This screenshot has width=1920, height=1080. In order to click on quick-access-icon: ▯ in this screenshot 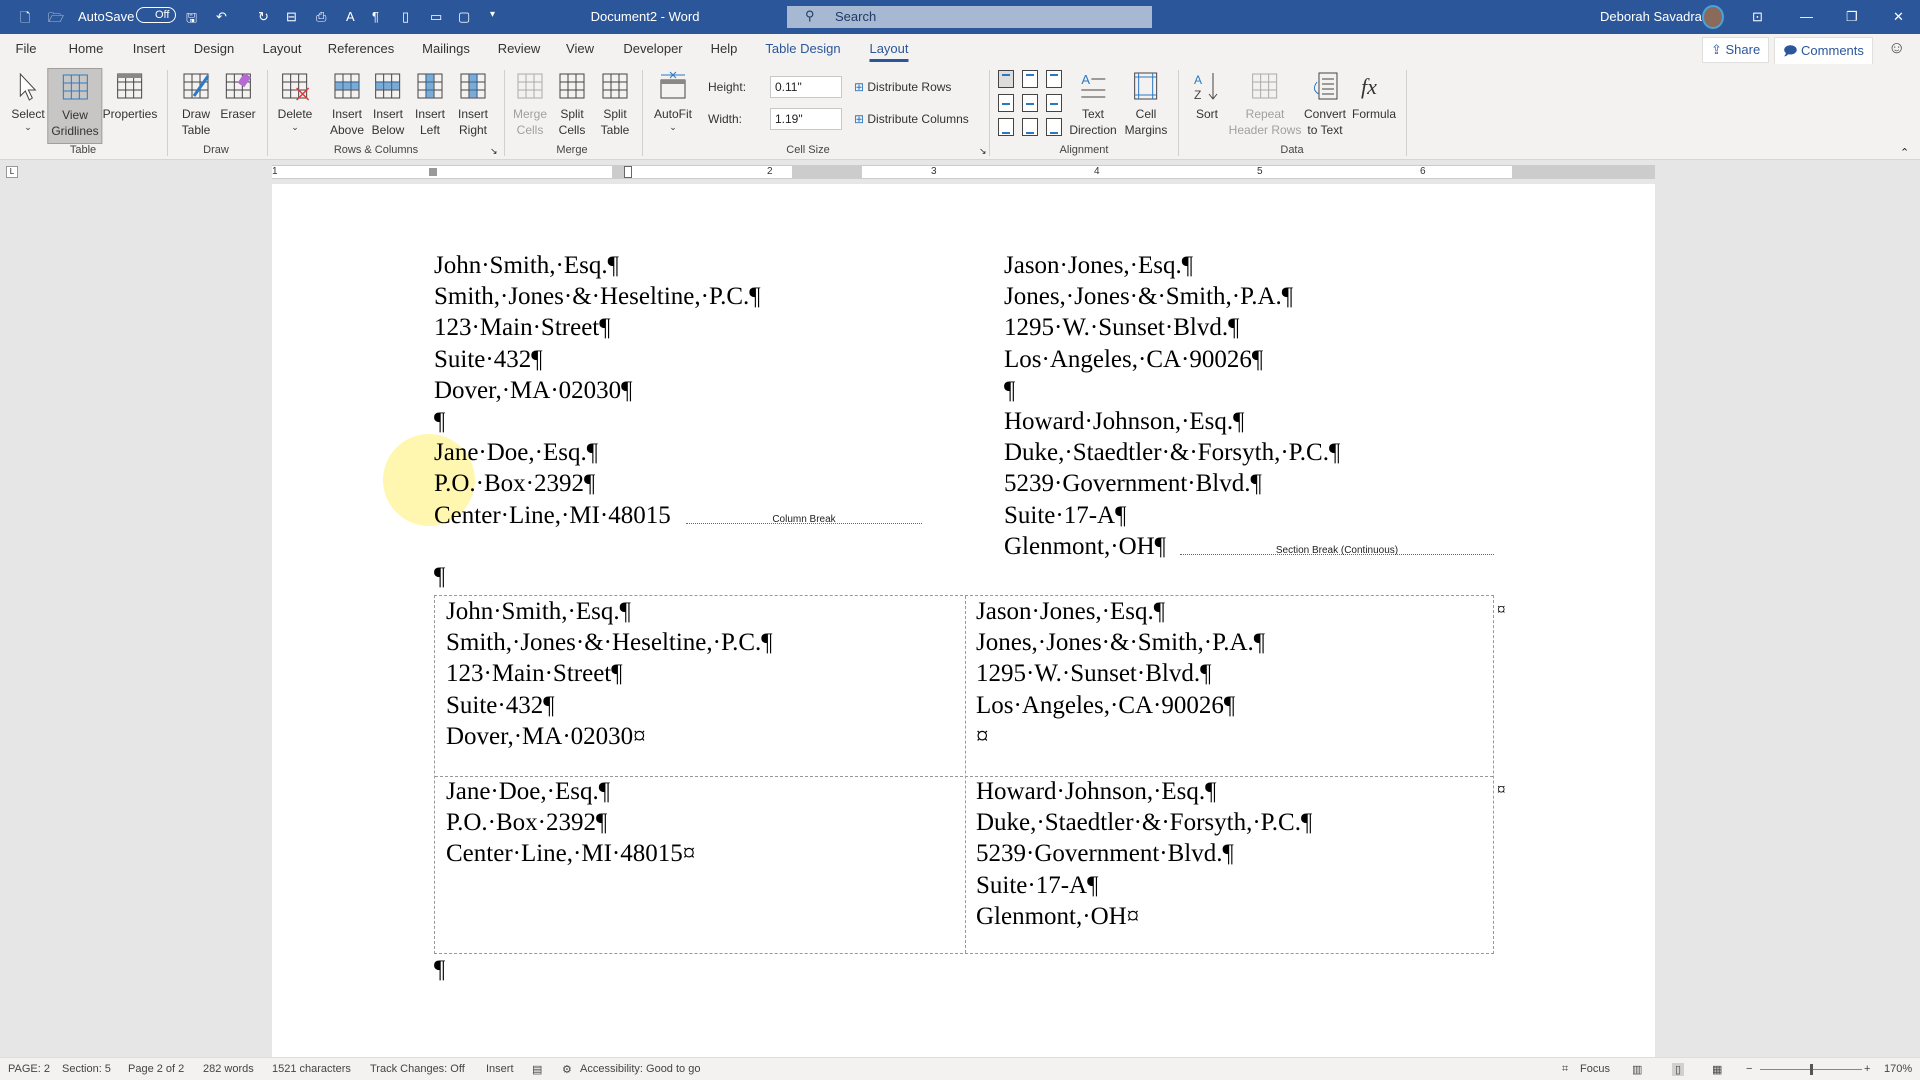, I will do `click(405, 17)`.